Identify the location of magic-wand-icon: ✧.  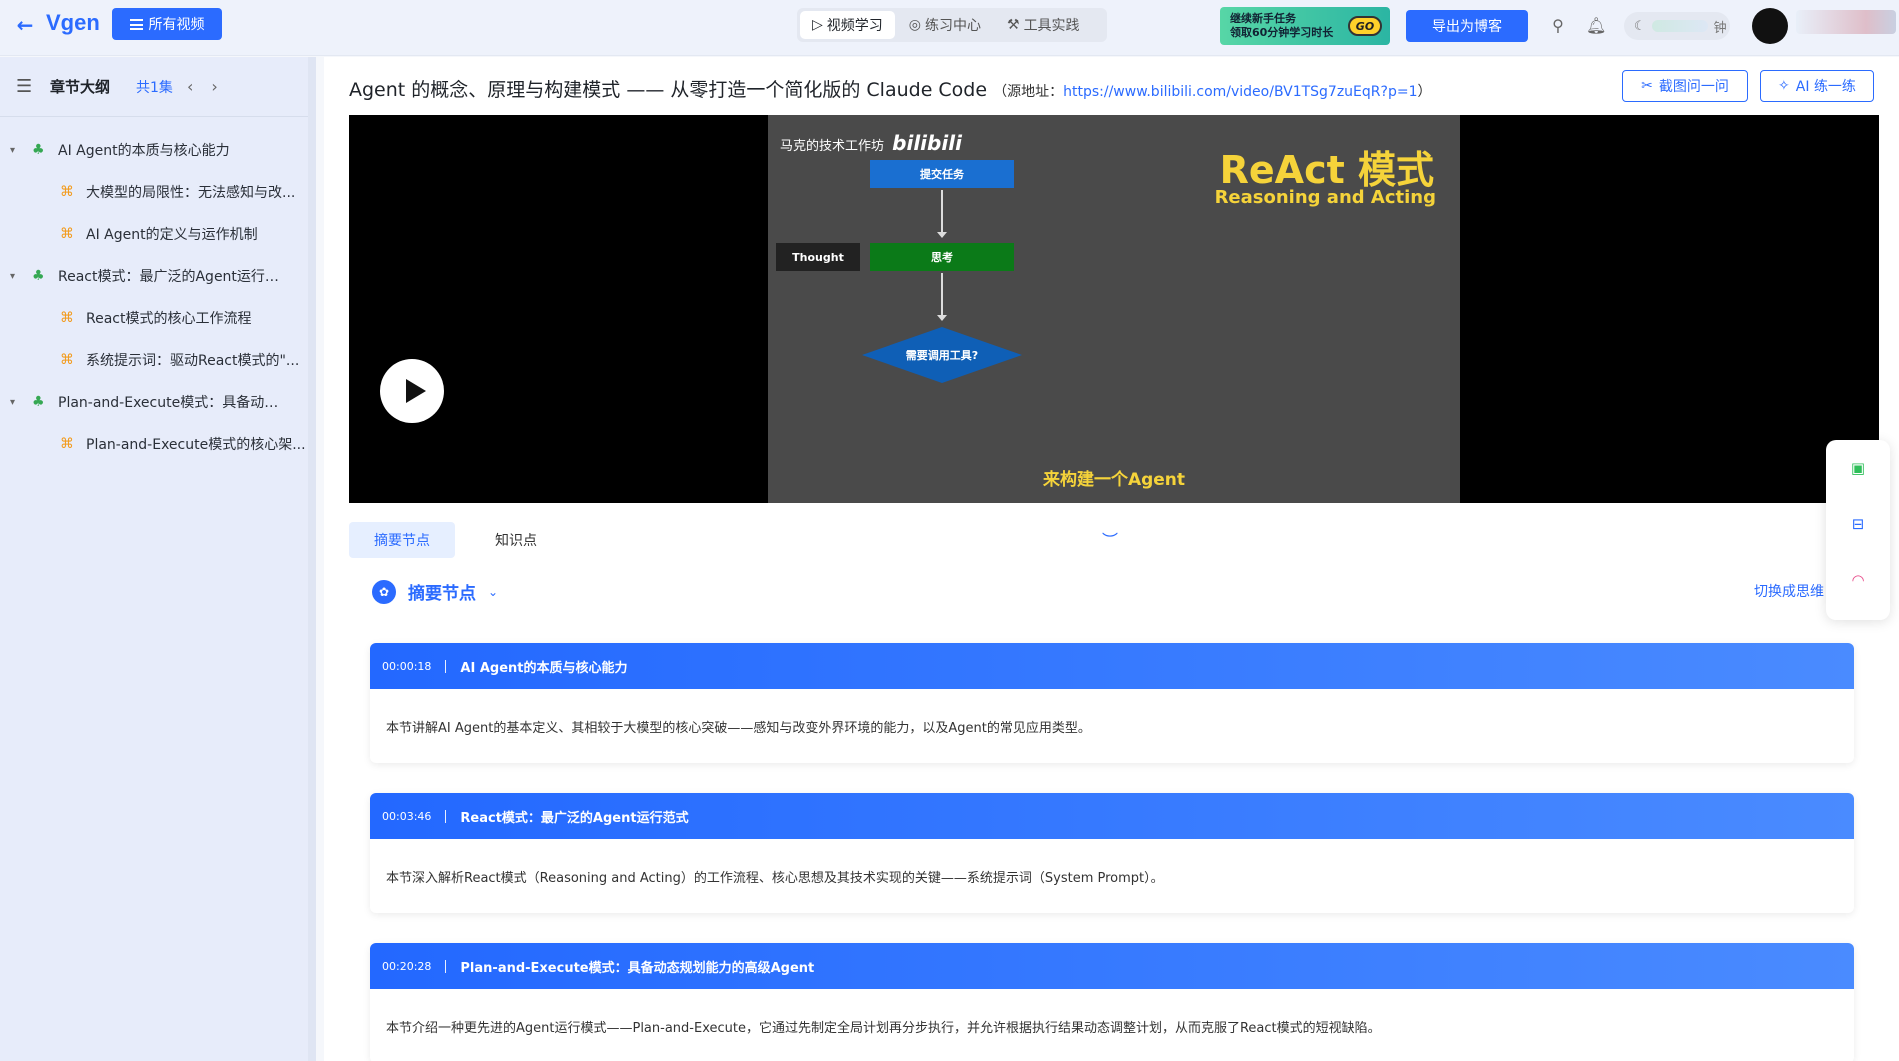
(1784, 86).